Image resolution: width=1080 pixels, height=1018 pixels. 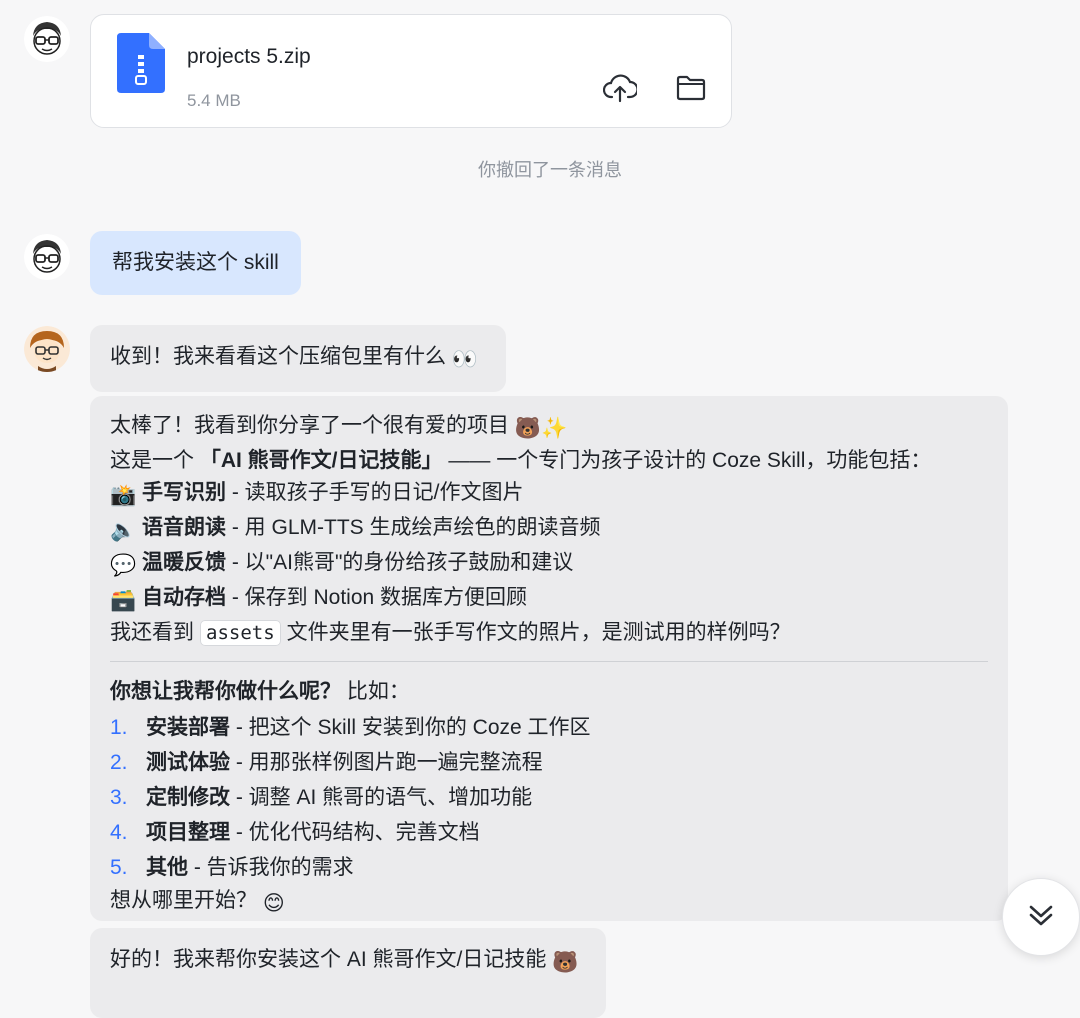 I want to click on feature-item: 💬 温暖反馈 - 以"AI熊哥"的身份给孩子鼓励和建议, so click(x=549, y=564).